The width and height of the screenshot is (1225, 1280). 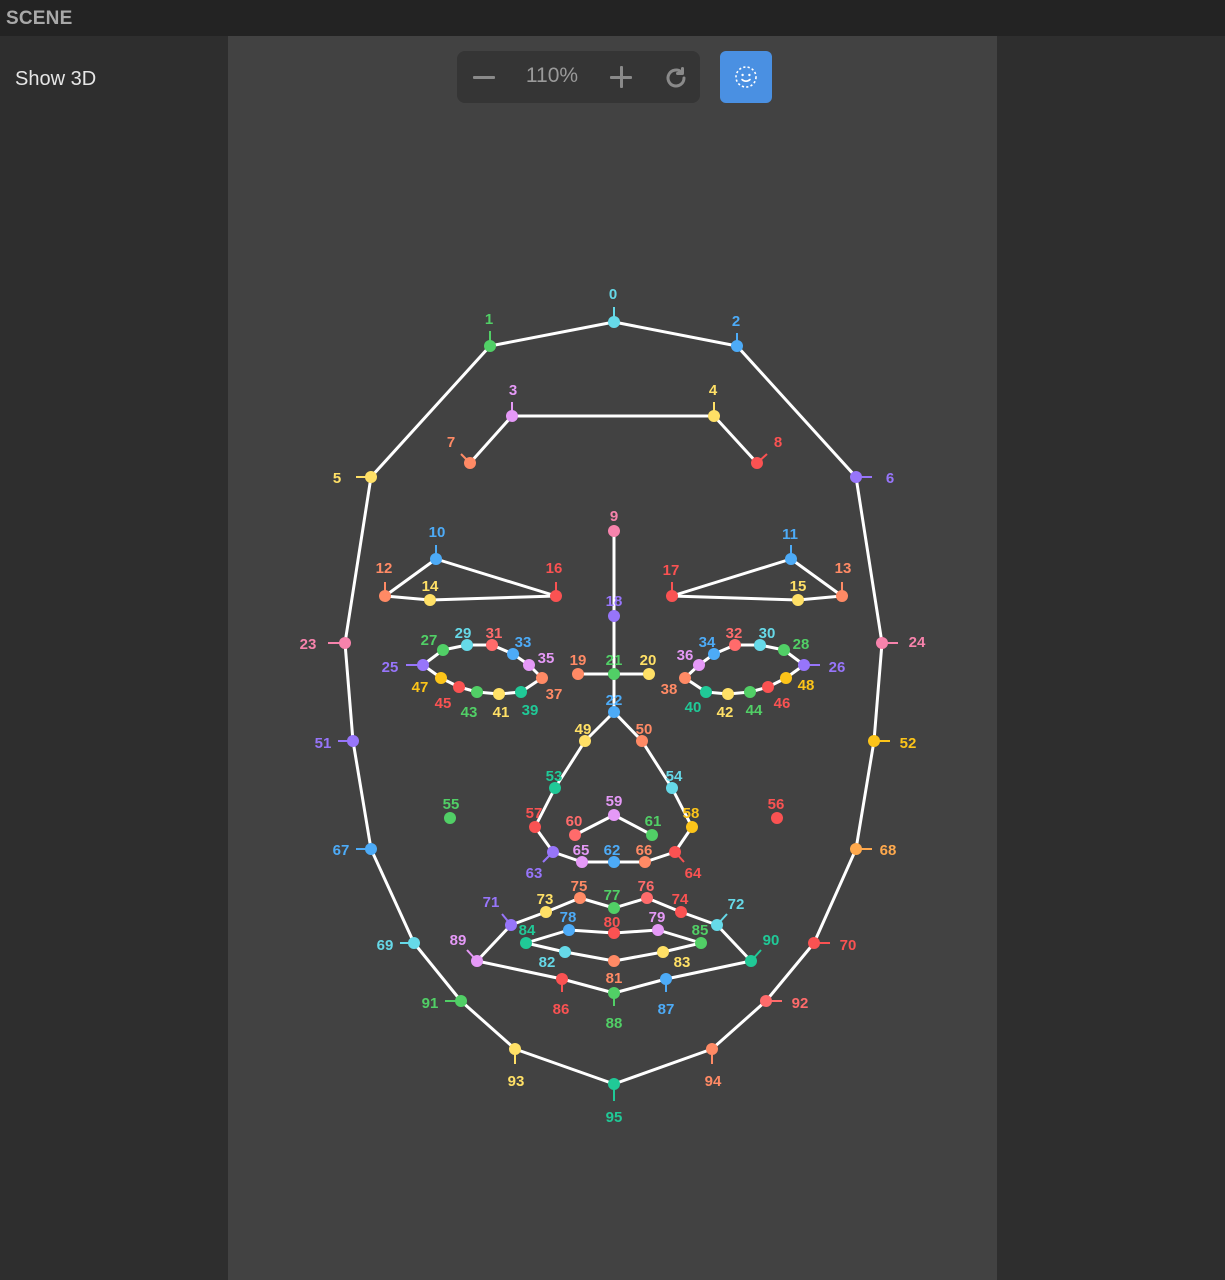 I want to click on landmark-label-38: 38, so click(x=669, y=689).